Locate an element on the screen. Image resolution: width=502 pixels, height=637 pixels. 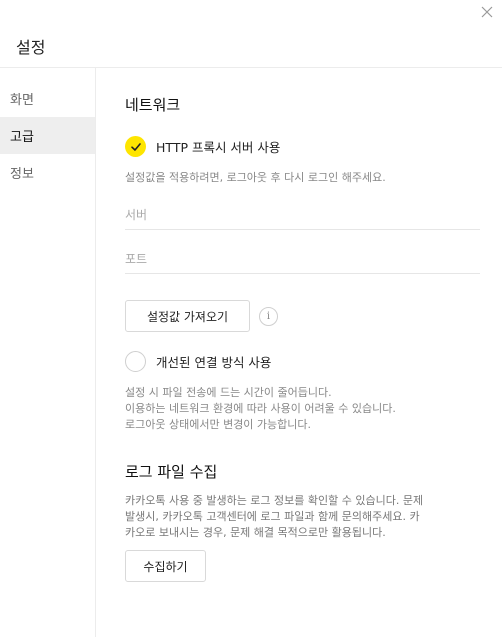
window-title: 설정 is located at coordinates (31, 47).